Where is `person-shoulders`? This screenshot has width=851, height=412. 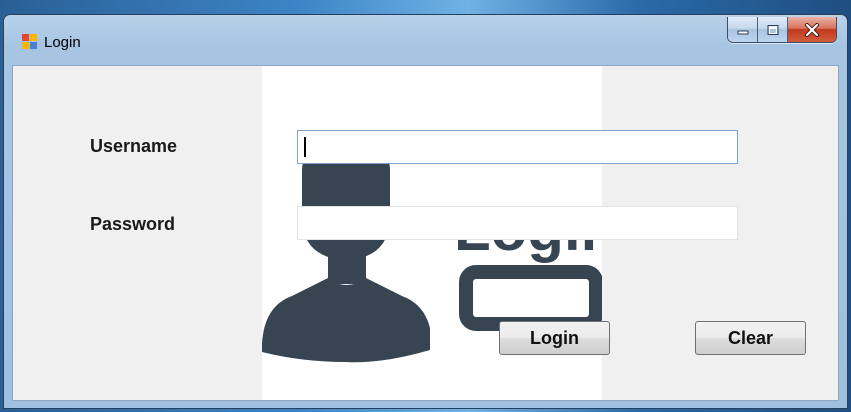
person-shoulders is located at coordinates (346, 320).